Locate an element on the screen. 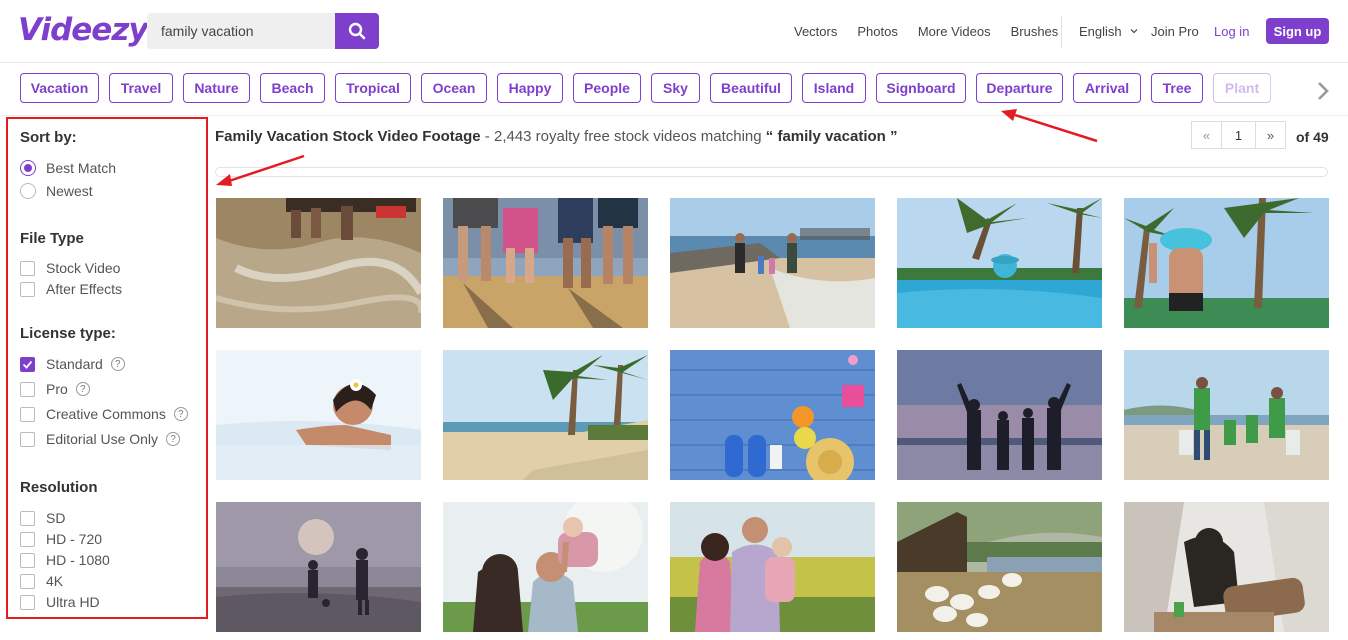 Image resolution: width=1348 pixels, height=640 pixels. tag-arrival: Arrival is located at coordinates (1107, 88).